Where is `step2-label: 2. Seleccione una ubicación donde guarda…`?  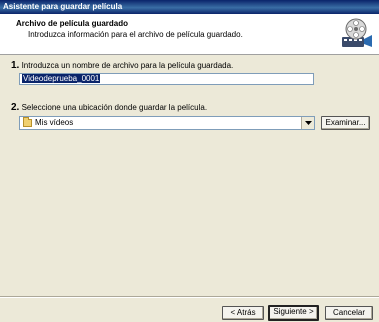
step2-label: 2. Seleccione una ubicación donde guarda… is located at coordinates (109, 107).